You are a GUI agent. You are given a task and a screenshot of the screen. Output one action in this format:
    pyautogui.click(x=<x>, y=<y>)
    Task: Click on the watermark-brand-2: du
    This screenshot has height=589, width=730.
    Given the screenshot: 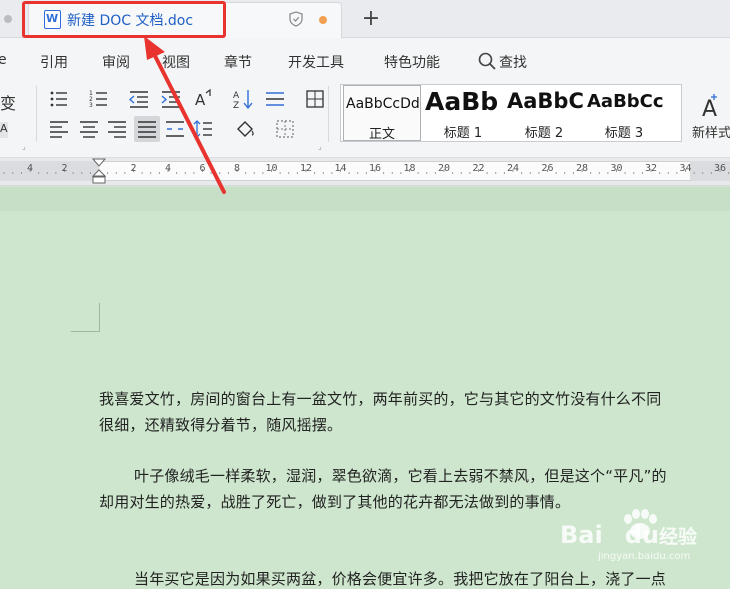 What is the action you would take?
    pyautogui.click(x=641, y=535)
    